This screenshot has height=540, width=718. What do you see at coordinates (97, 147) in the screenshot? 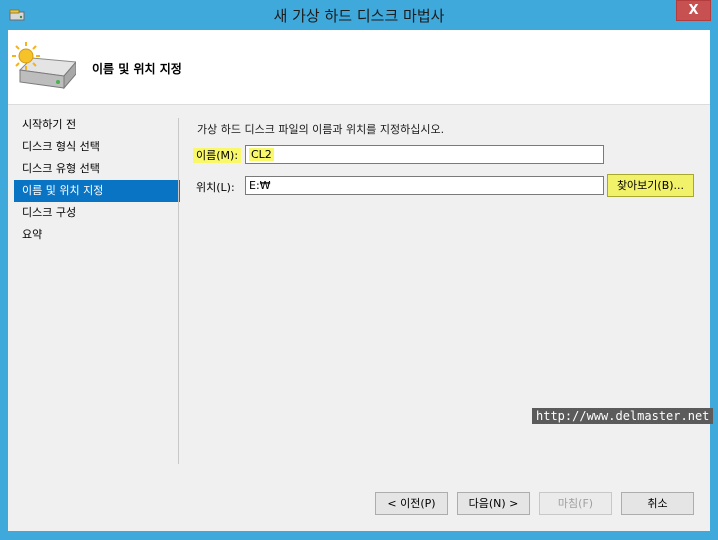
I see `step-choose-disk-format: 디스크 형식 선택` at bounding box center [97, 147].